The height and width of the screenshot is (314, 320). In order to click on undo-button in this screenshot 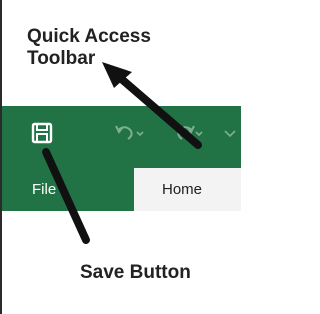, I will do `click(129, 133)`.